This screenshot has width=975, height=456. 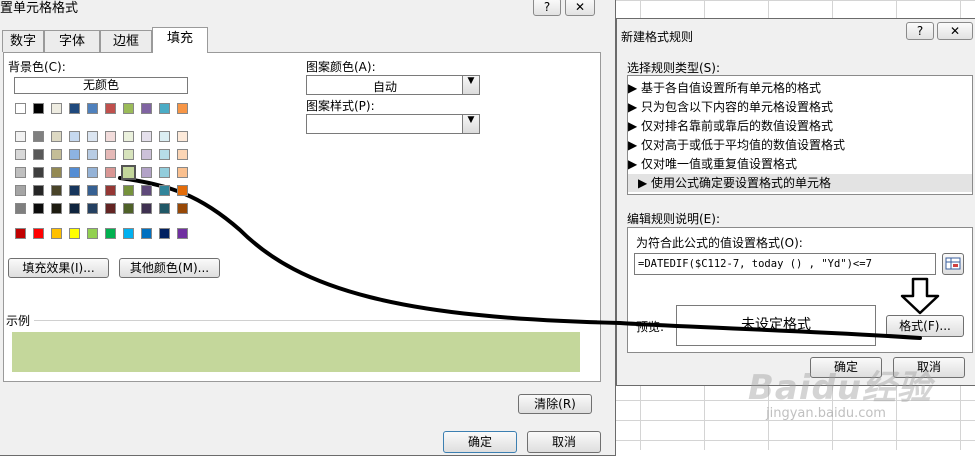 I want to click on rule-type-item-selected: ▶ 使用公式确定要设置格式的单元格, so click(x=800, y=183).